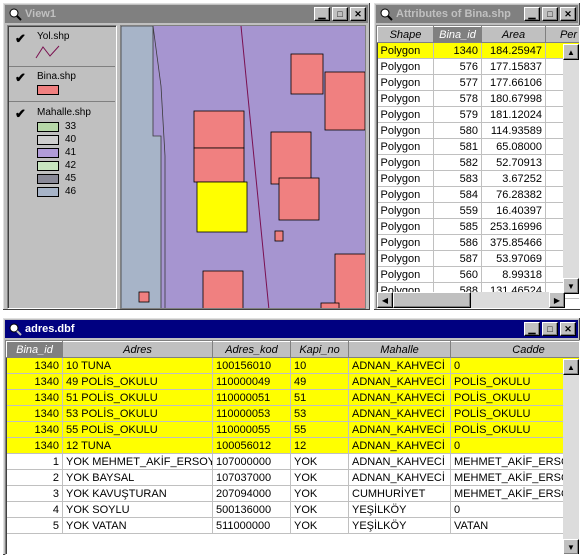 This screenshot has width=581, height=556. Describe the element at coordinates (514, 349) in the screenshot. I see `column-header: Cadde` at that location.